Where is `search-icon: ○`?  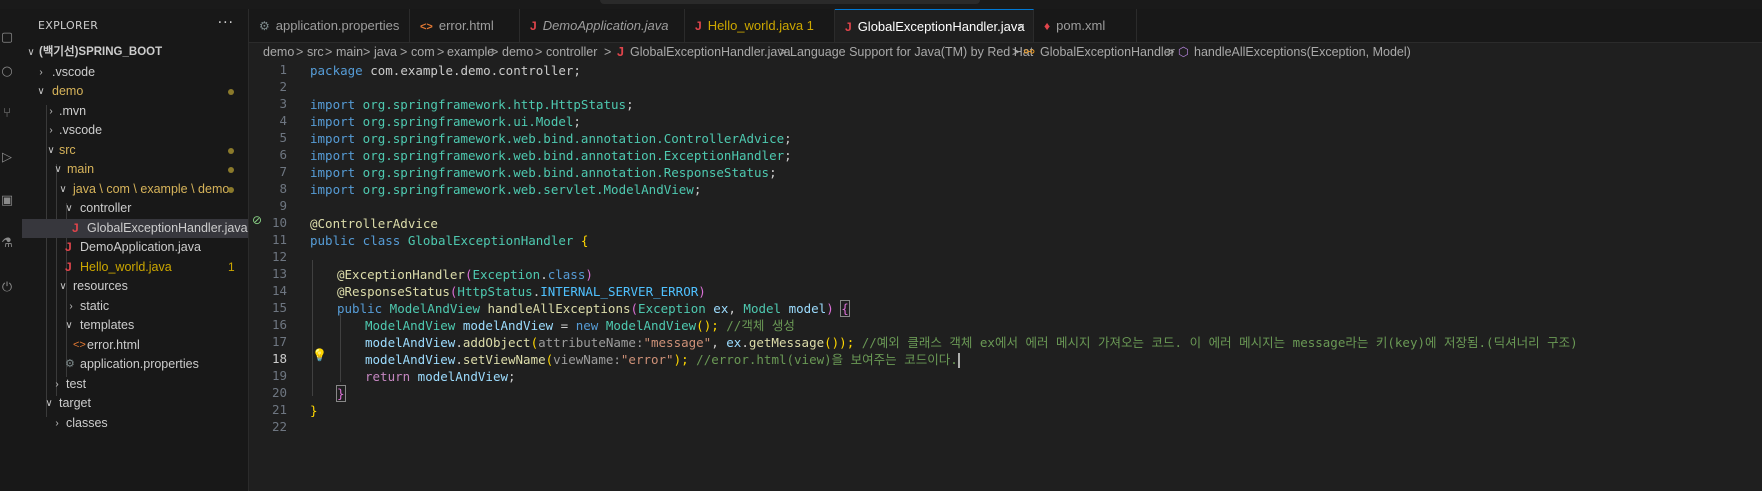 search-icon: ○ is located at coordinates (7, 71).